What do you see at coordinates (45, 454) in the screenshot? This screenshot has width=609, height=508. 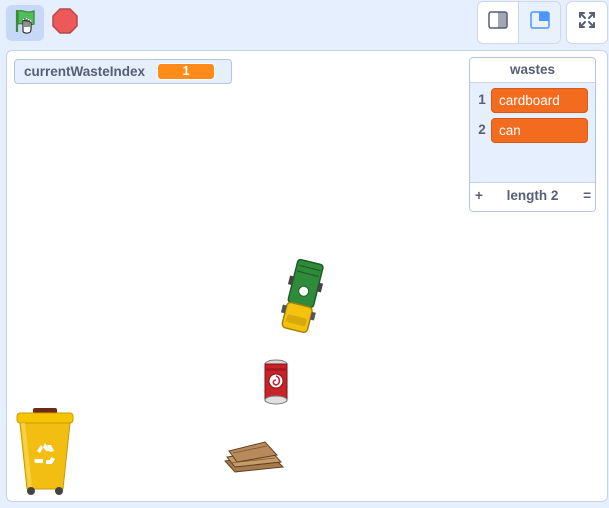 I see `recycle-bin-sprite` at bounding box center [45, 454].